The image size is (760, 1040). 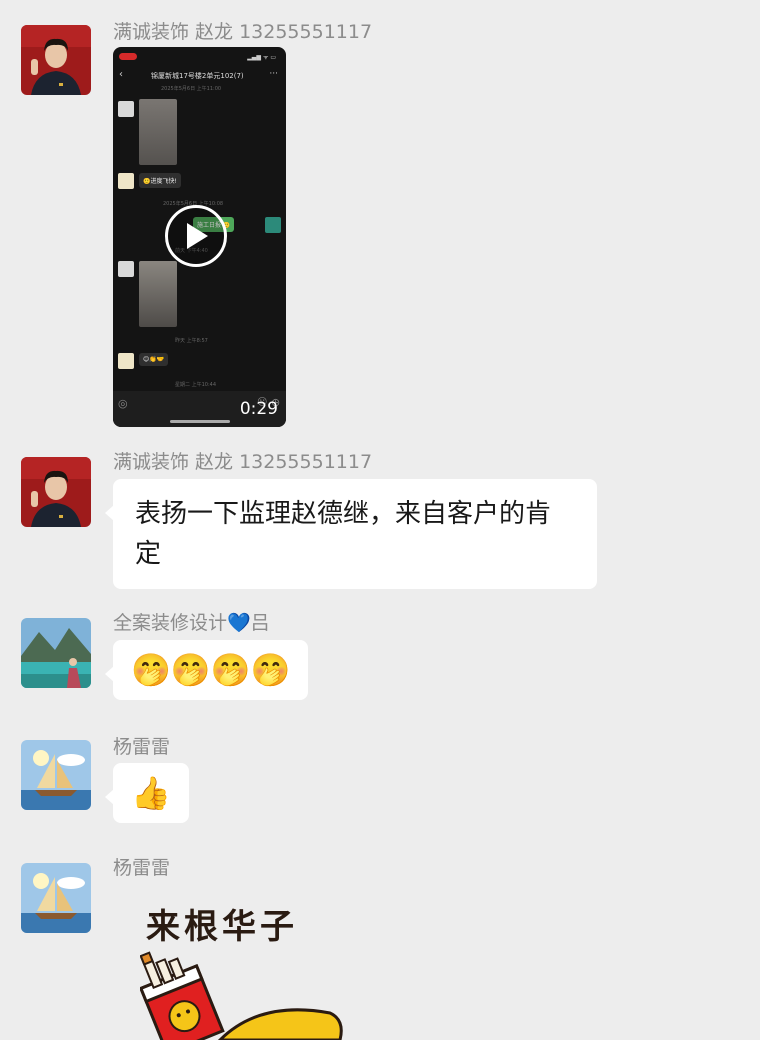 What do you see at coordinates (258, 409) in the screenshot?
I see `video-duration: 0:29` at bounding box center [258, 409].